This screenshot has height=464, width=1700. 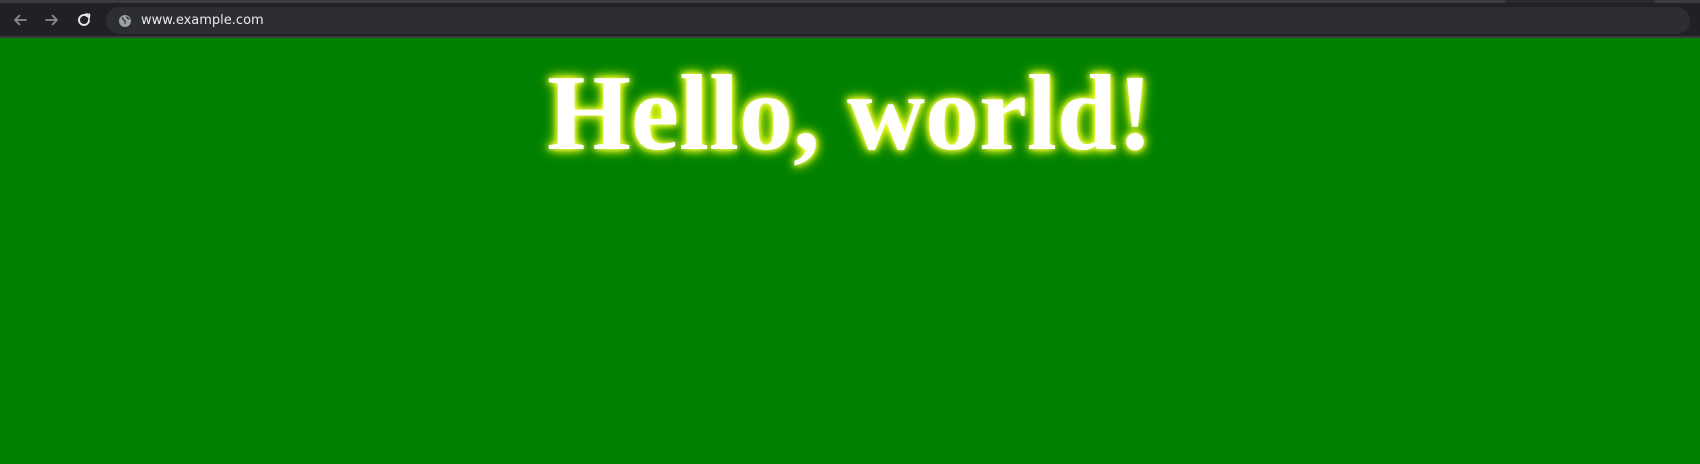 I want to click on forward-button, so click(x=52, y=20).